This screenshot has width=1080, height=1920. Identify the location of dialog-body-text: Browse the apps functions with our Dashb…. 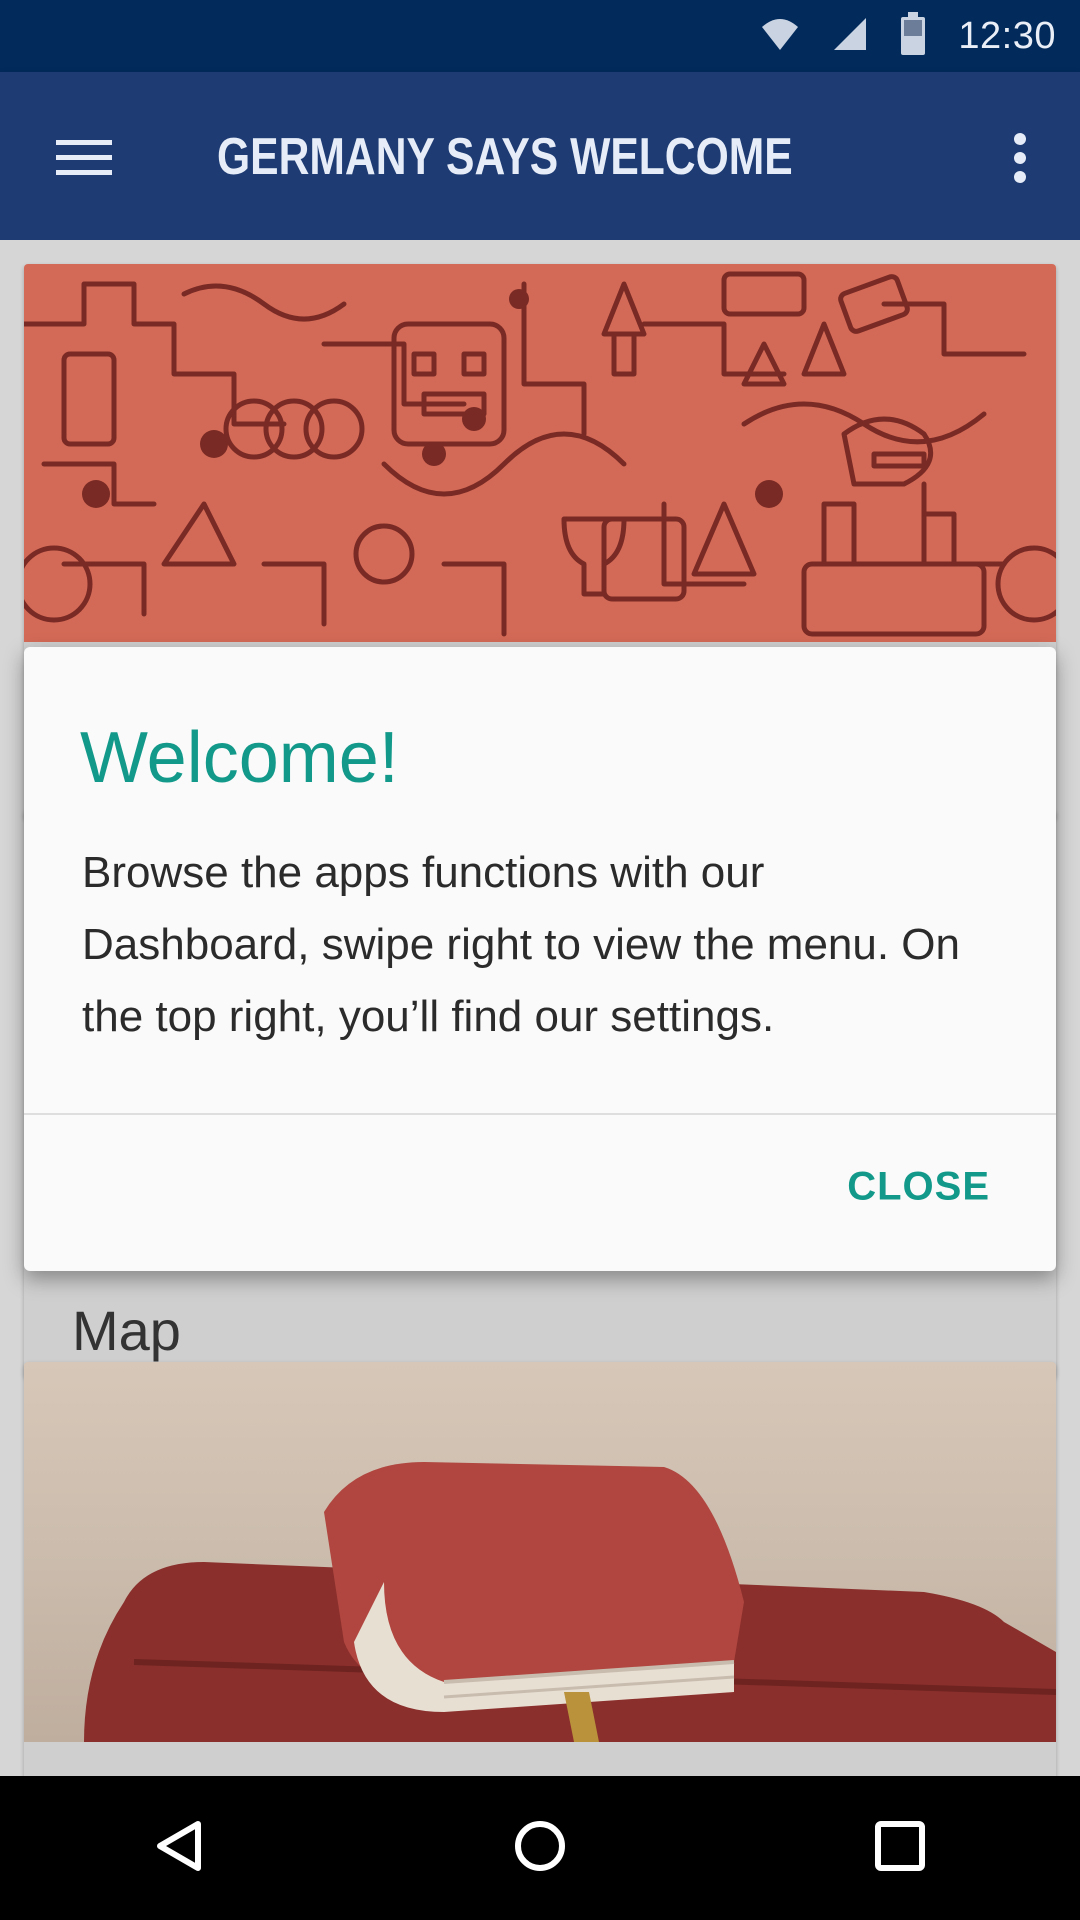
(521, 944).